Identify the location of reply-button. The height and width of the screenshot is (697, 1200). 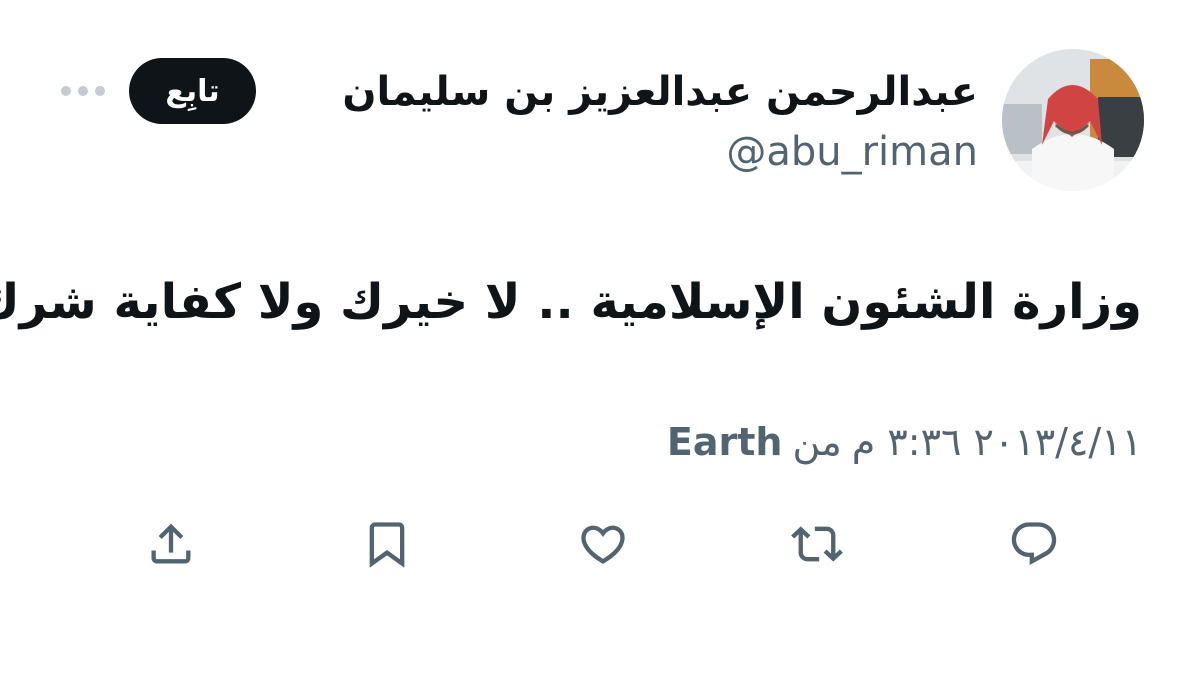
(1034, 544).